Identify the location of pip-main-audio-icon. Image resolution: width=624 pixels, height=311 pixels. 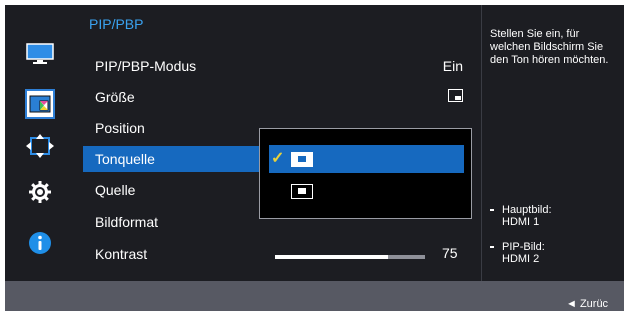
(302, 159).